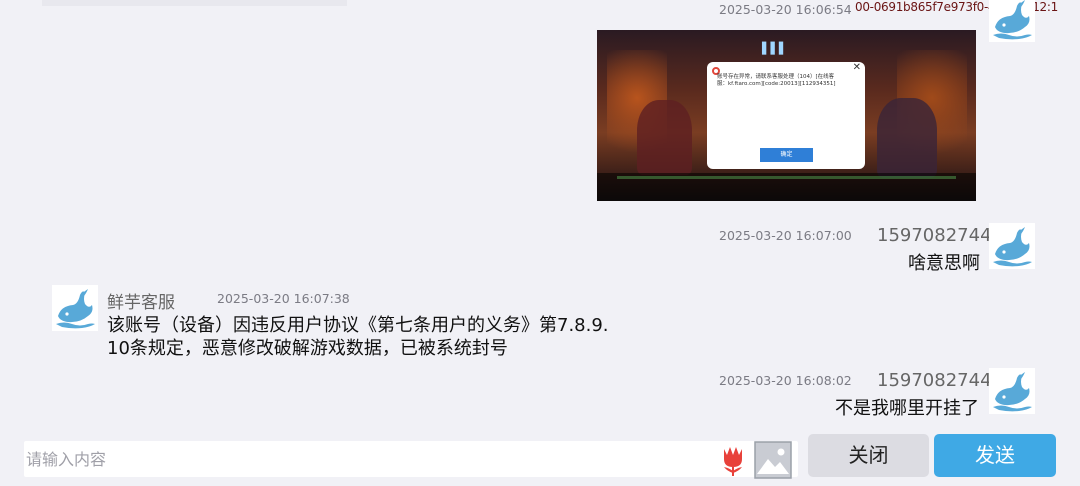  What do you see at coordinates (733, 460) in the screenshot?
I see `tulip-icon` at bounding box center [733, 460].